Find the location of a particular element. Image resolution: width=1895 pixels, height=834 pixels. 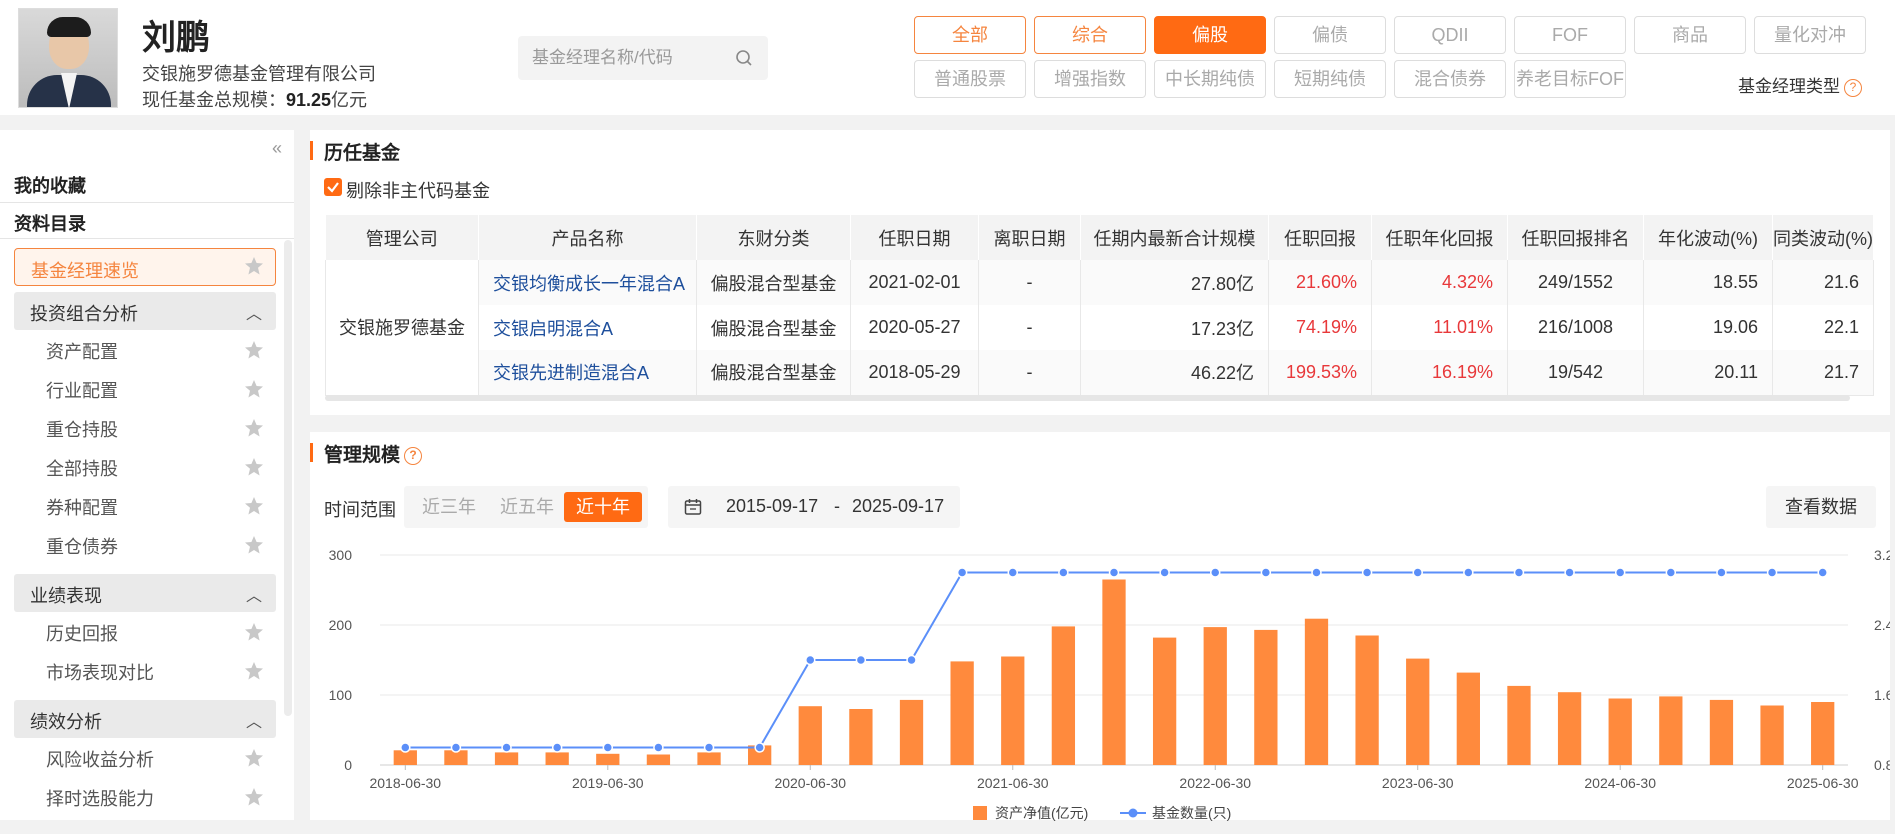

time-range-label: 时间范围 is located at coordinates (360, 510).